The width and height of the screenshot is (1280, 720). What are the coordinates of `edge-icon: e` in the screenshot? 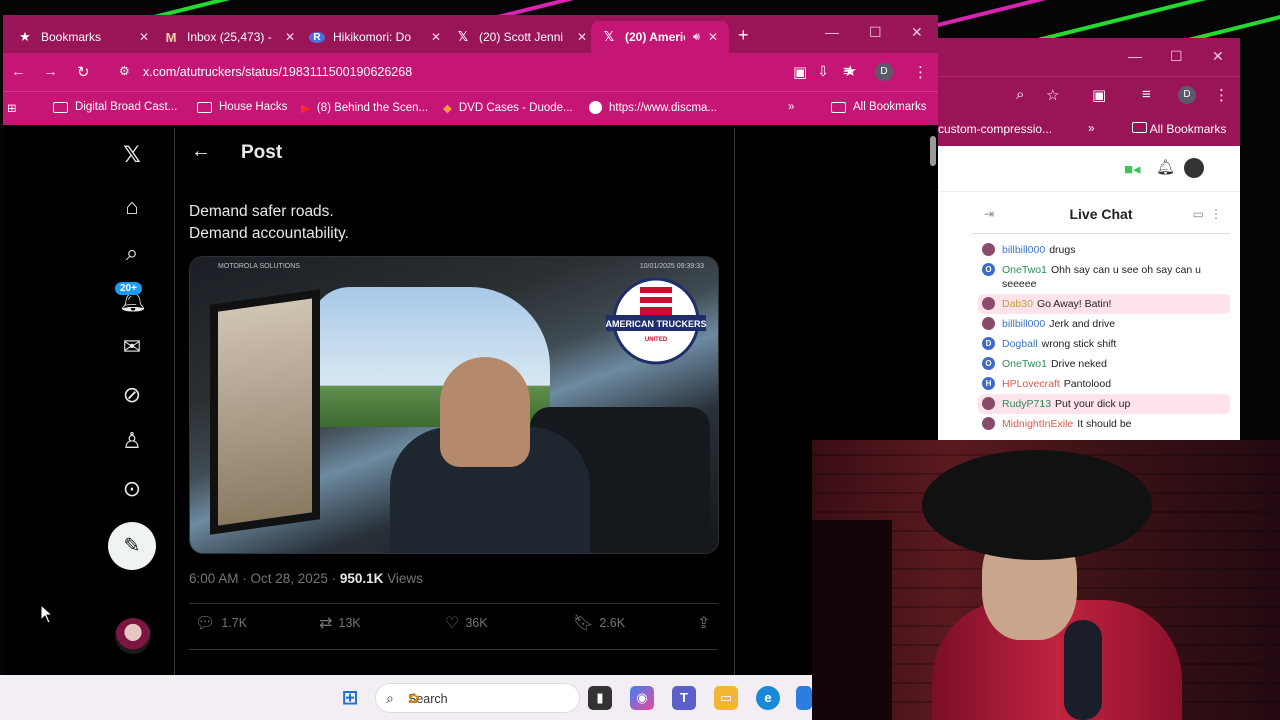 It's located at (768, 698).